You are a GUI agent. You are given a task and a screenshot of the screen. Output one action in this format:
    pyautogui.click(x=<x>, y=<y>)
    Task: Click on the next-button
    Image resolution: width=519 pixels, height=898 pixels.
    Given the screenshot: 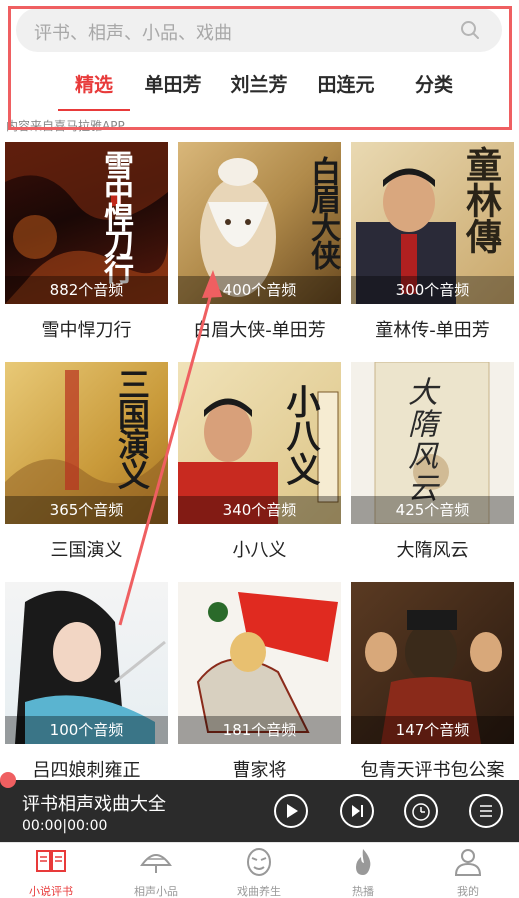 What is the action you would take?
    pyautogui.click(x=357, y=811)
    